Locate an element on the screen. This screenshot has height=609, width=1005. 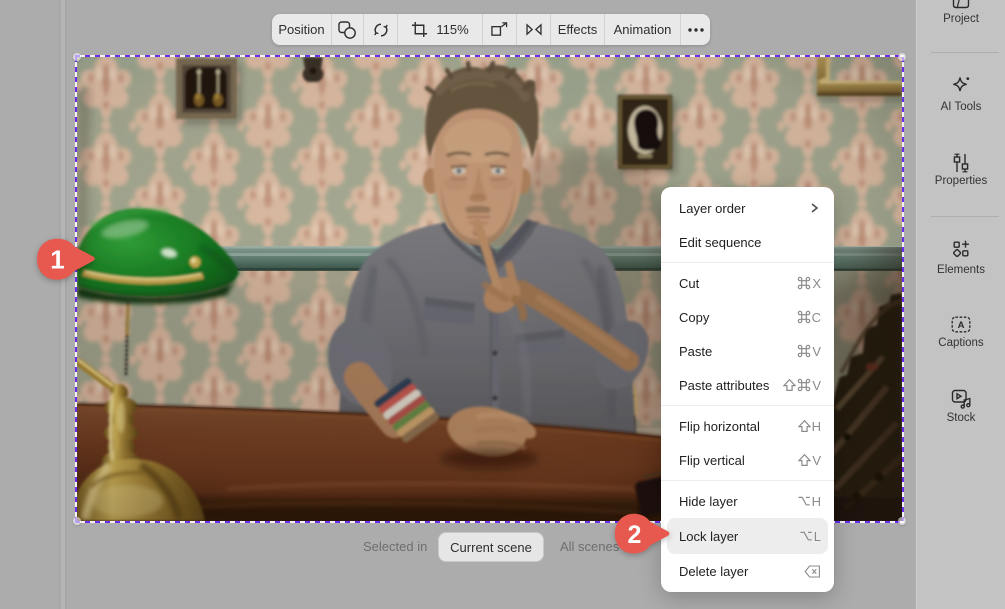
svg-text: 1 is located at coordinates (57, 260).